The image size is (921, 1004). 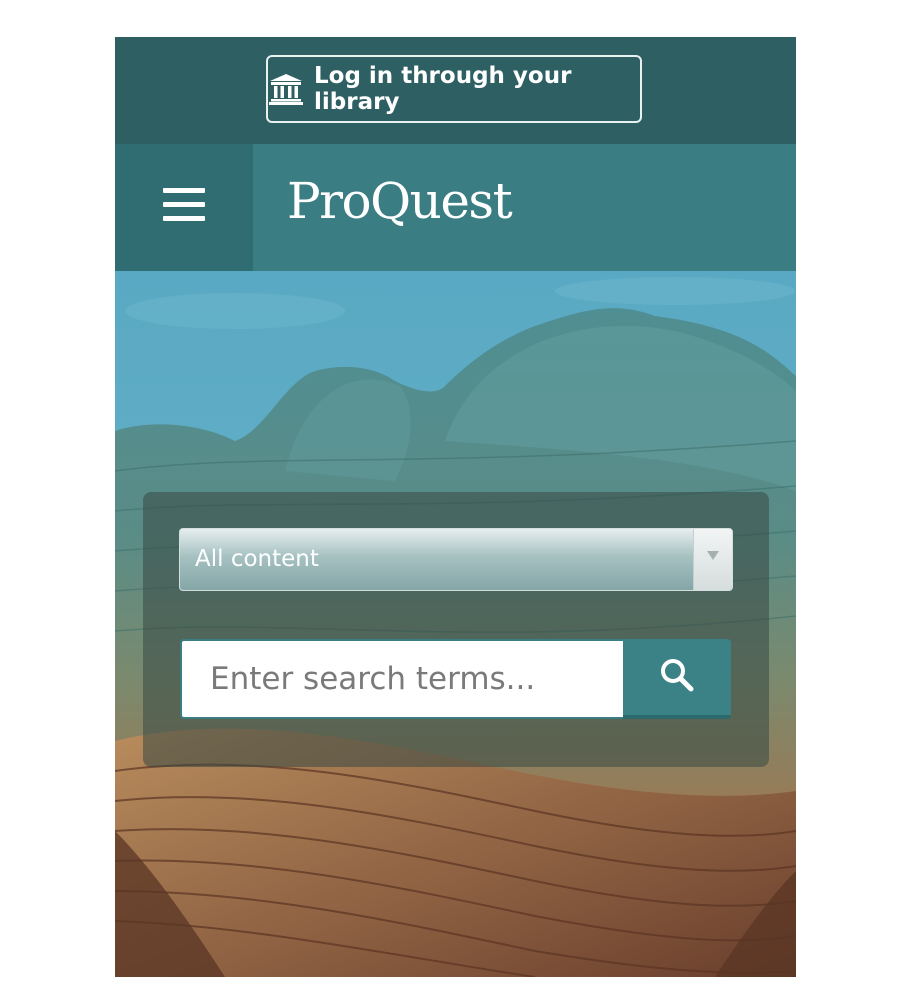 What do you see at coordinates (443, 89) in the screenshot?
I see `login-library-label: Log in through your library` at bounding box center [443, 89].